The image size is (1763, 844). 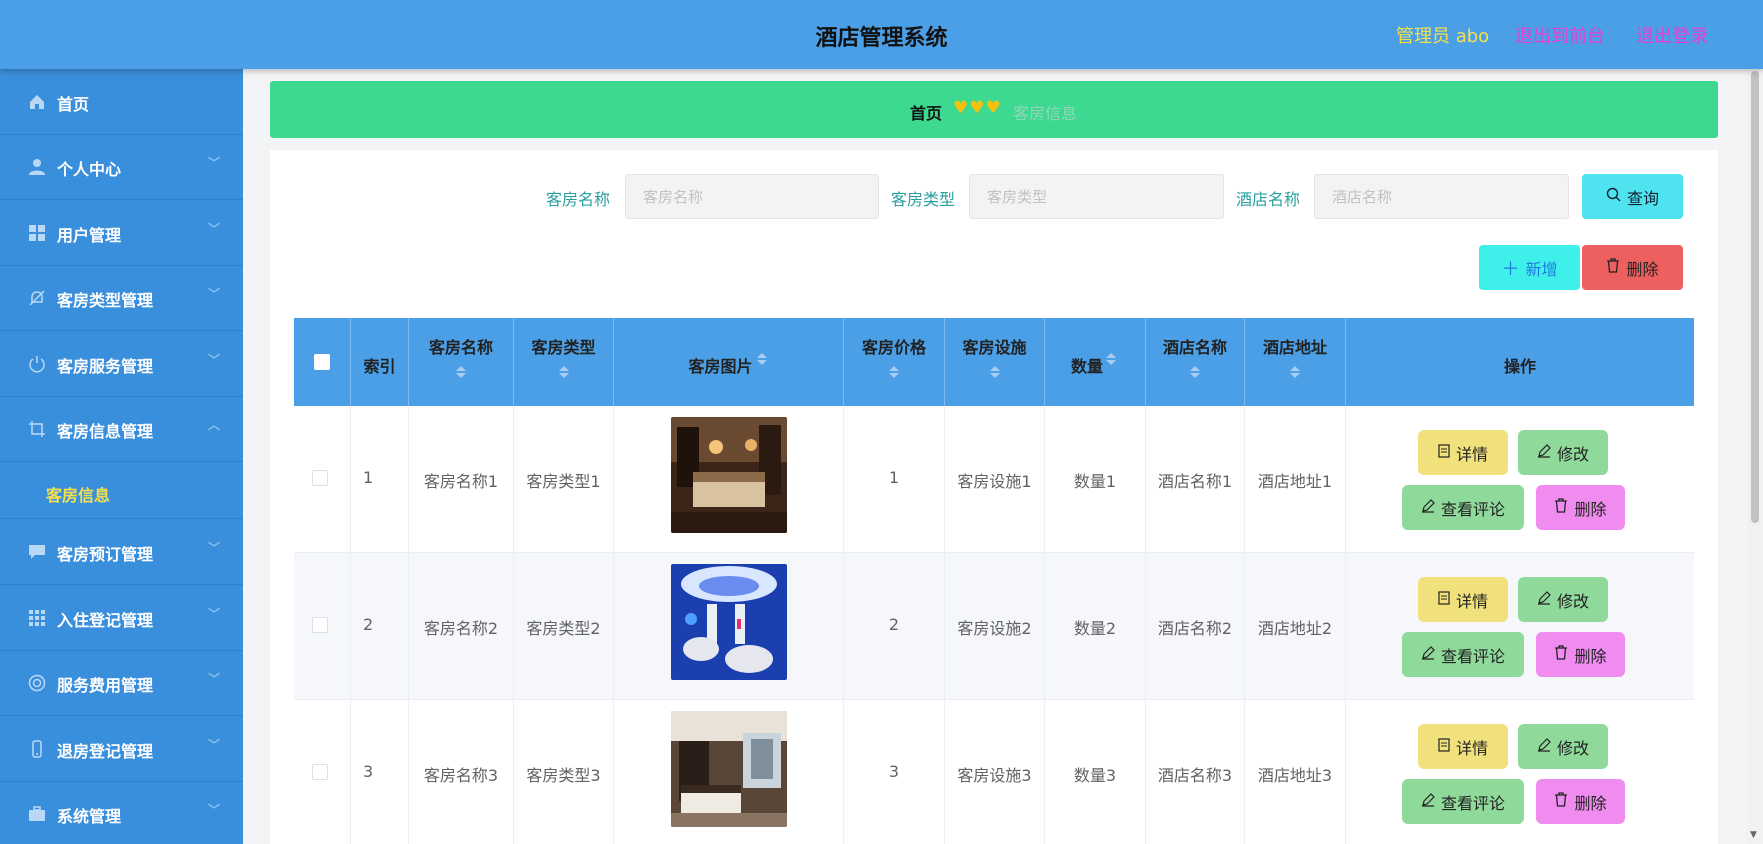 I want to click on sidebar-item-checkout-management: 退房登记管理 ﹀, so click(x=121, y=749).